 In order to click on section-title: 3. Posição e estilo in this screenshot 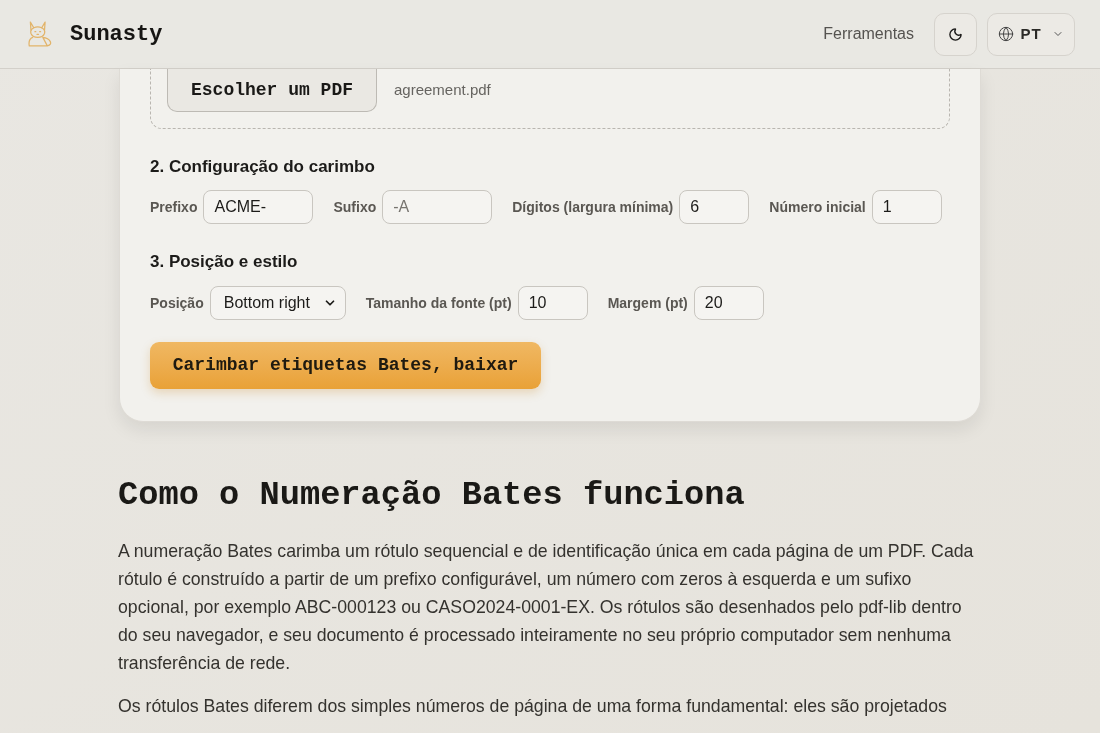, I will do `click(224, 262)`.